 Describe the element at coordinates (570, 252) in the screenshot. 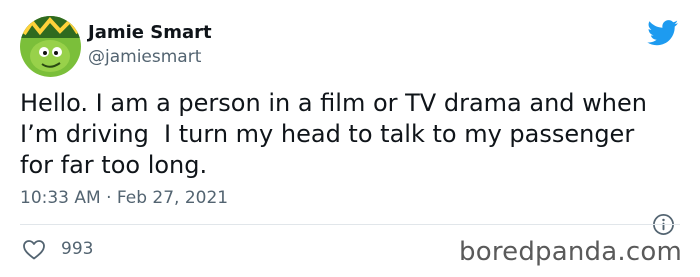

I see `watermark: boredpanda.com` at that location.